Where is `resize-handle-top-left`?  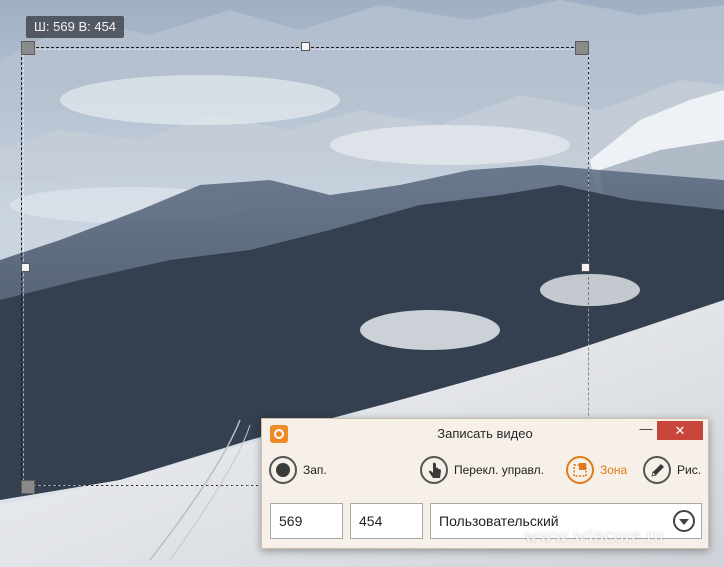 resize-handle-top-left is located at coordinates (28, 48).